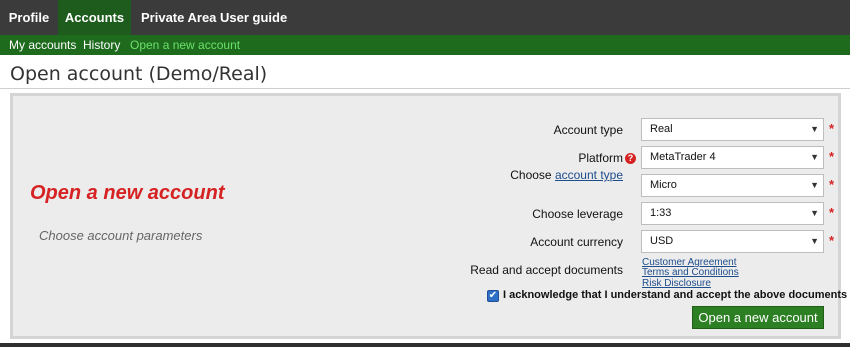 This screenshot has width=850, height=347. I want to click on tab-profile: Profile, so click(29, 17).